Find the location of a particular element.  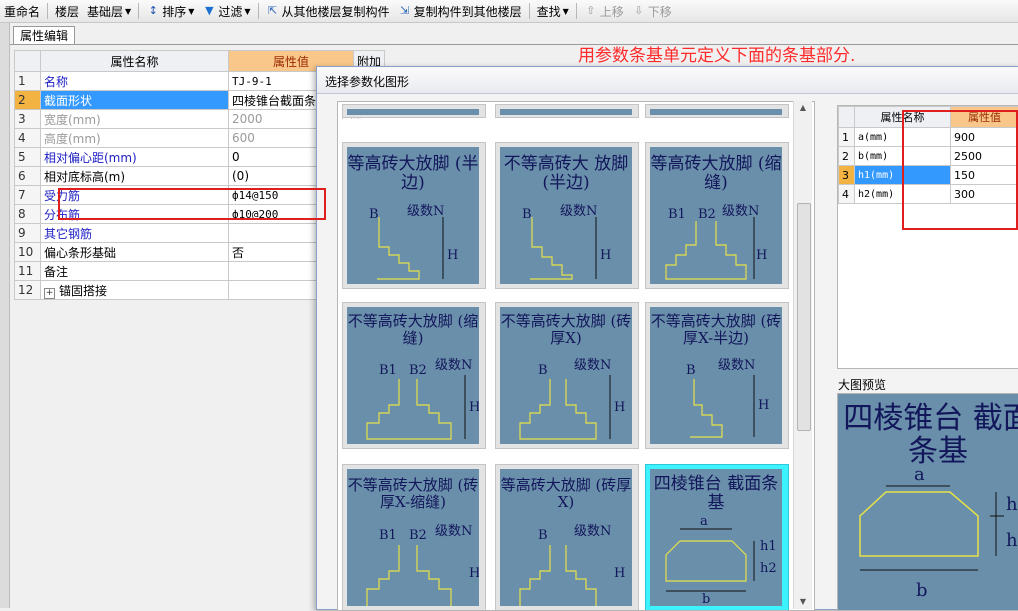

property-name: 偏心条形基础 is located at coordinates (135, 252).